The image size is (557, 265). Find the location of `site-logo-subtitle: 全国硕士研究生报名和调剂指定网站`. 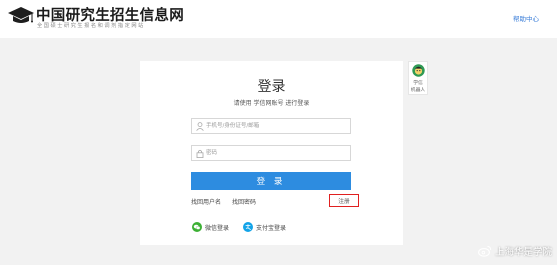

site-logo-subtitle: 全国硕士研究生报名和调剂指定网站 is located at coordinates (91, 26).